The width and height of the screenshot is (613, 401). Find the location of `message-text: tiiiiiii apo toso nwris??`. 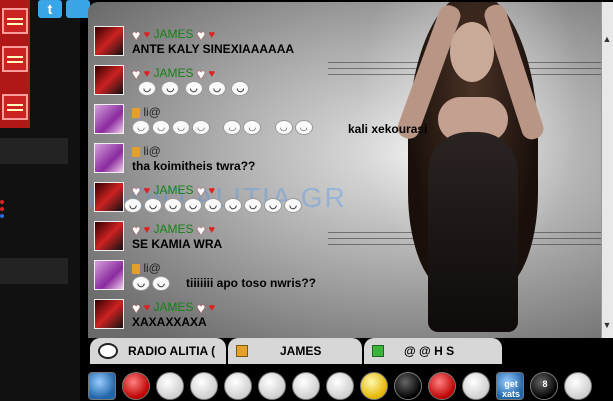

message-text: tiiiiiii apo toso nwris?? is located at coordinates (251, 283).